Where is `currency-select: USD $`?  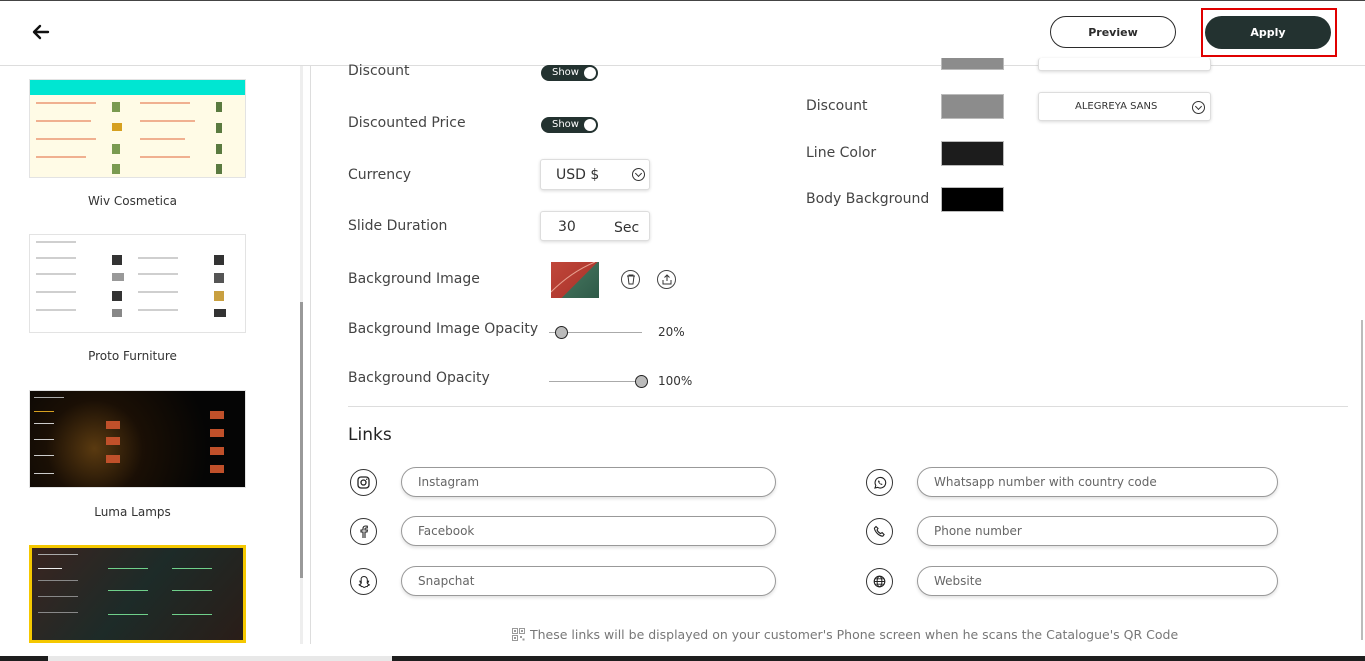
currency-select: USD $ is located at coordinates (595, 174).